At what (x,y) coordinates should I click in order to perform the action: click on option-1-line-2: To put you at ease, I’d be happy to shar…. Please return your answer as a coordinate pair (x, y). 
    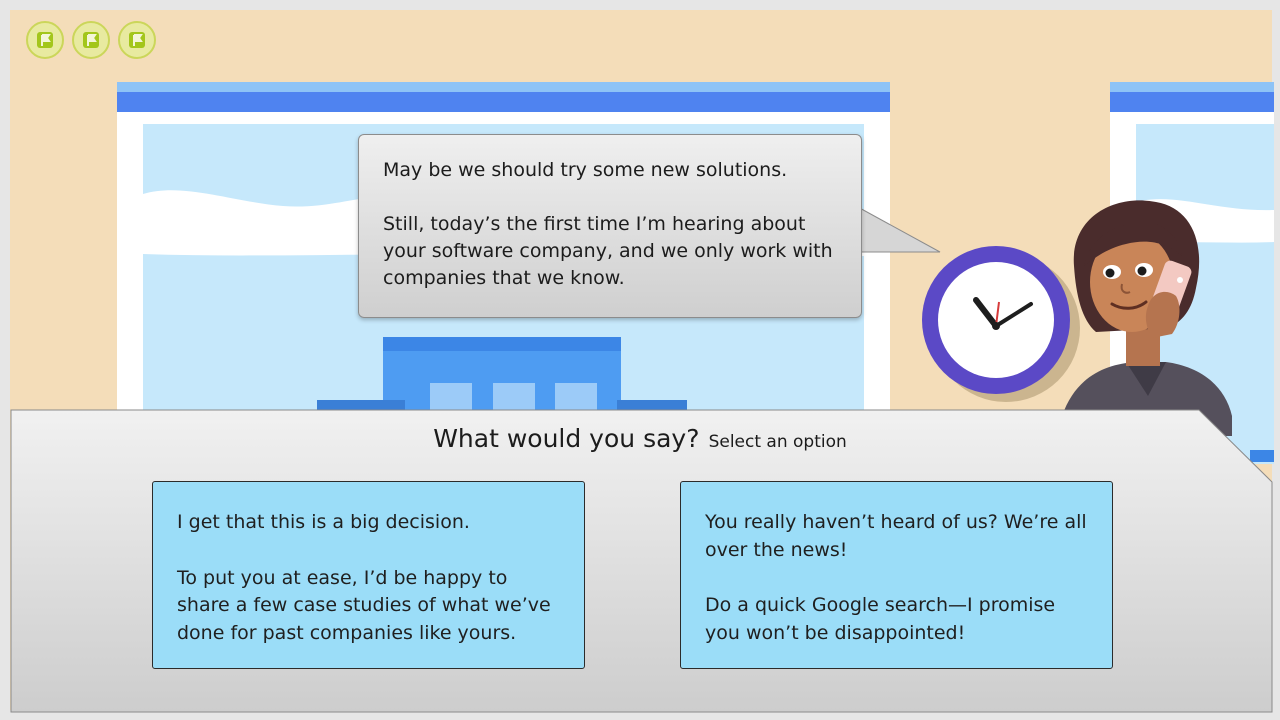
    Looking at the image, I should click on (364, 605).